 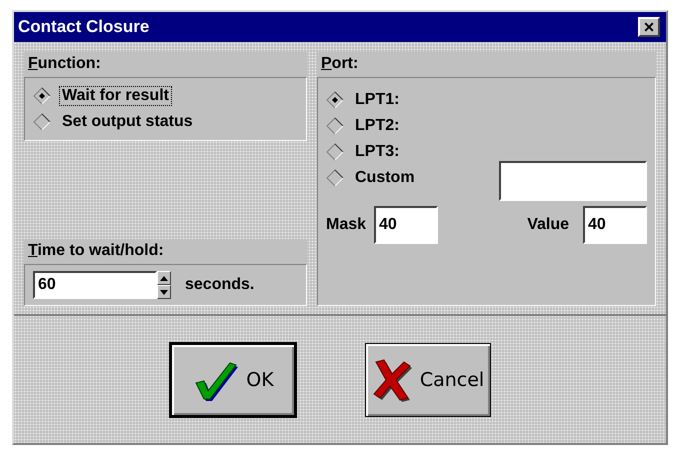 I want to click on down-arrow-icon, so click(x=164, y=292).